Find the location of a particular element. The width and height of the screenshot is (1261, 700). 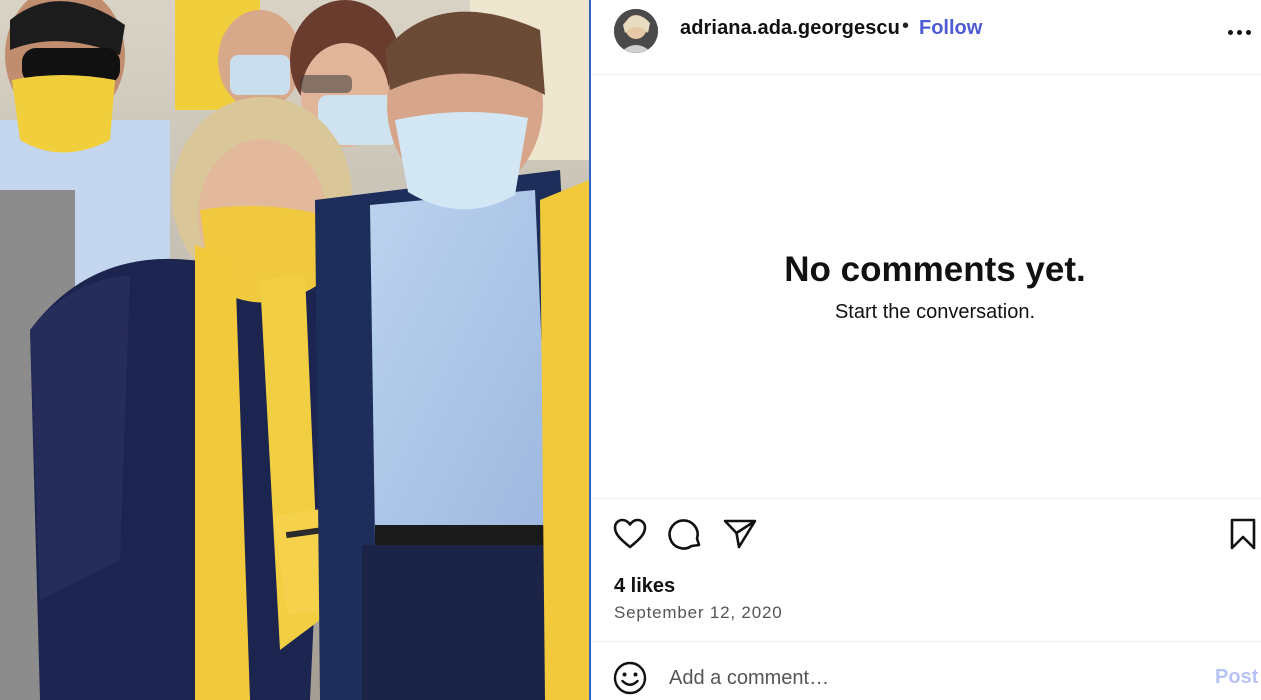

post-comment-button: Post is located at coordinates (1236, 677).